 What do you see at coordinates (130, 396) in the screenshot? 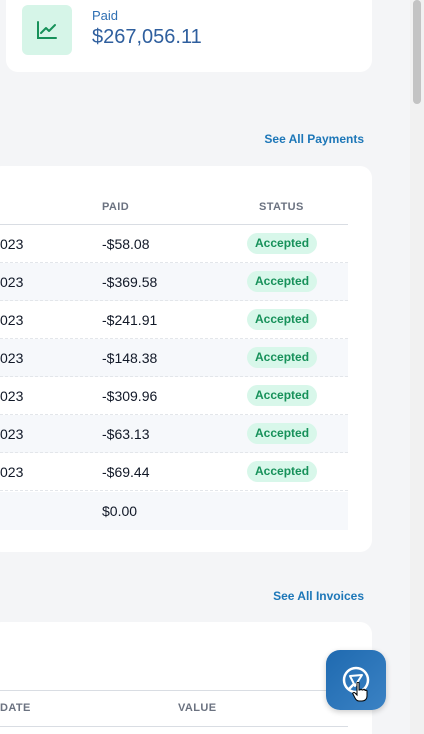
I see `row-paid: -$309.96` at bounding box center [130, 396].